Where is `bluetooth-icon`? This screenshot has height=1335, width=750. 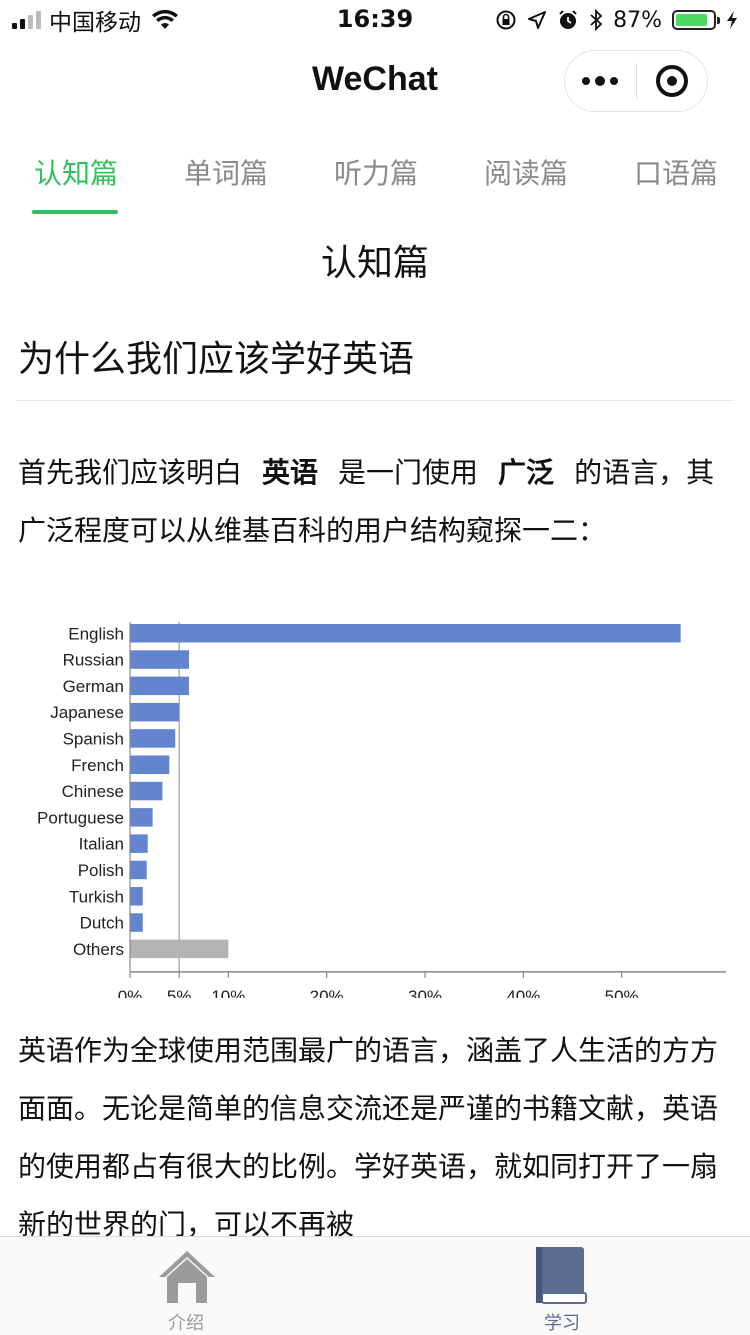 bluetooth-icon is located at coordinates (596, 20).